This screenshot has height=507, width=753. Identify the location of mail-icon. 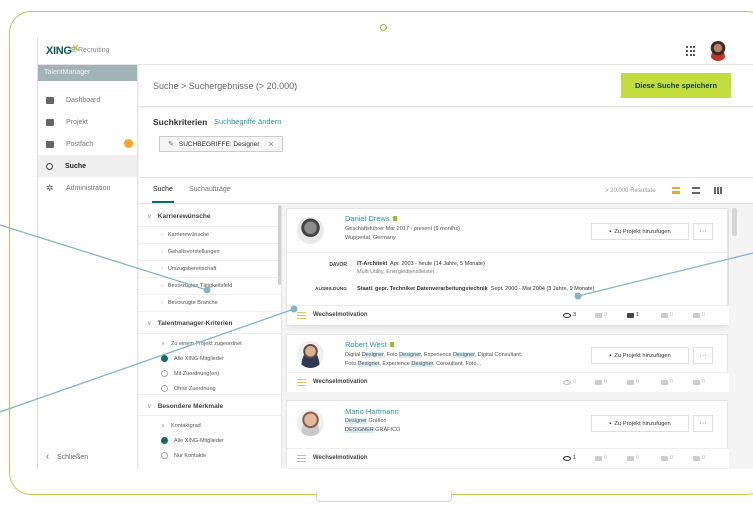
(50, 144).